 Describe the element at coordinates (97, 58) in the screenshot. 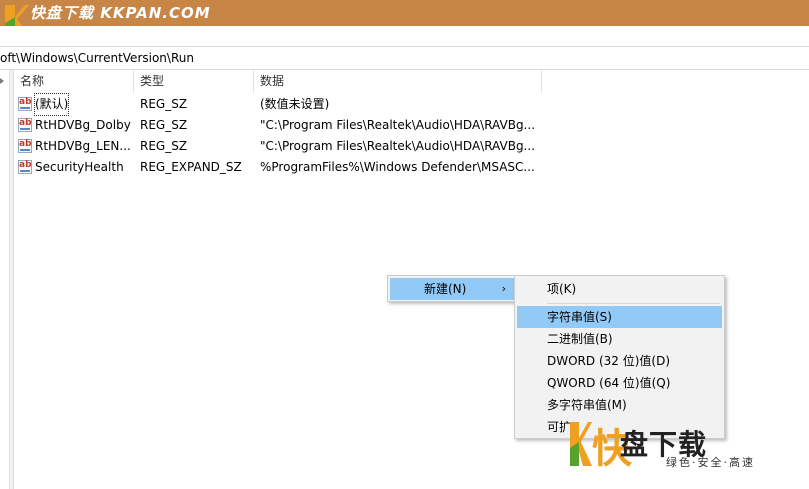

I see `address-path: oft\Windows\CurrentVersion\Run` at that location.